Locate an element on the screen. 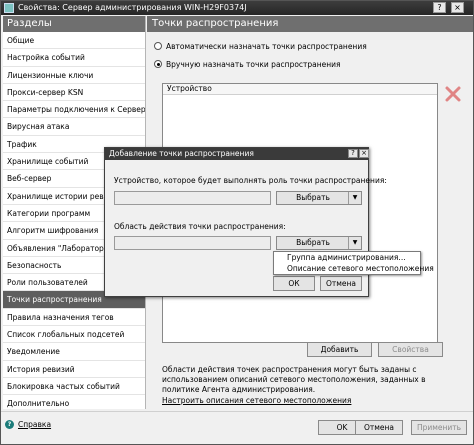  window-footer: ? Справка OK Отмена Применить is located at coordinates (237, 427).